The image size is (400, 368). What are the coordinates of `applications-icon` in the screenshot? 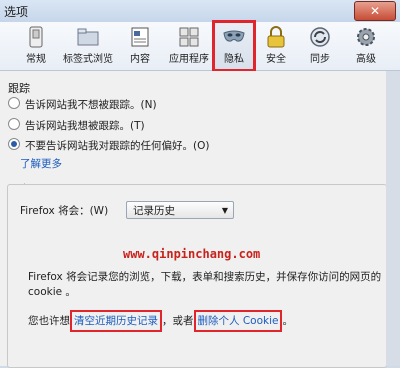 It's located at (189, 37).